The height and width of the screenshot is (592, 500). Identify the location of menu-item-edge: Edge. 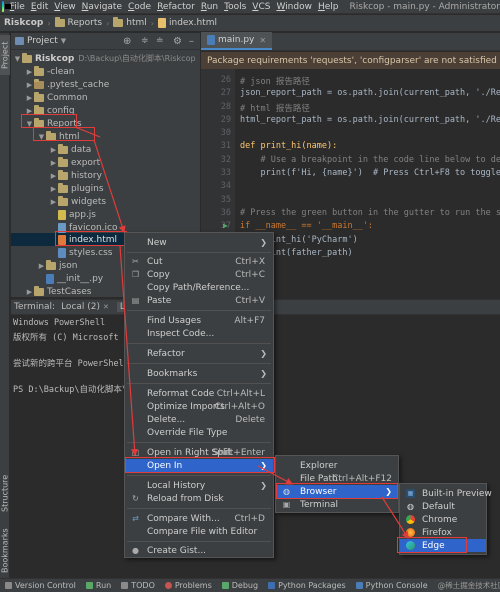
(443, 545).